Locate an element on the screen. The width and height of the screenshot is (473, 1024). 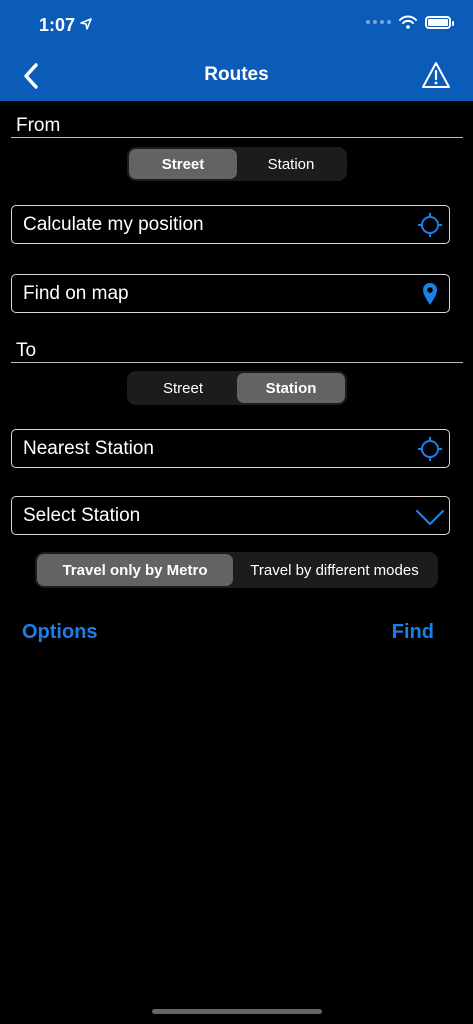
location-arrow-icon is located at coordinates (86, 24).